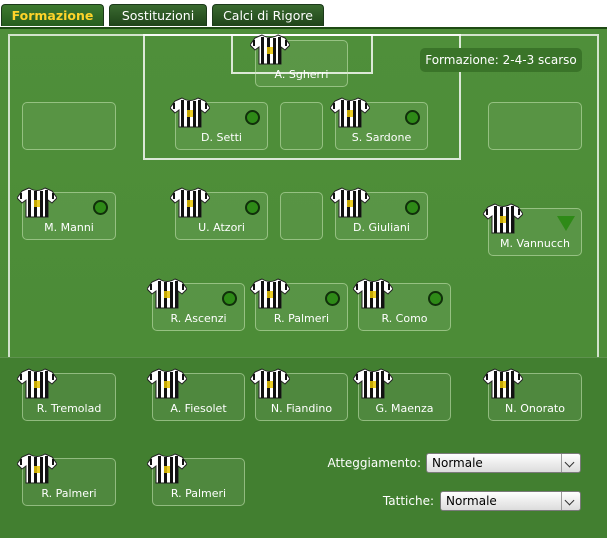 This screenshot has height=538, width=607. What do you see at coordinates (503, 463) in the screenshot?
I see `attitude-select: Normale` at bounding box center [503, 463].